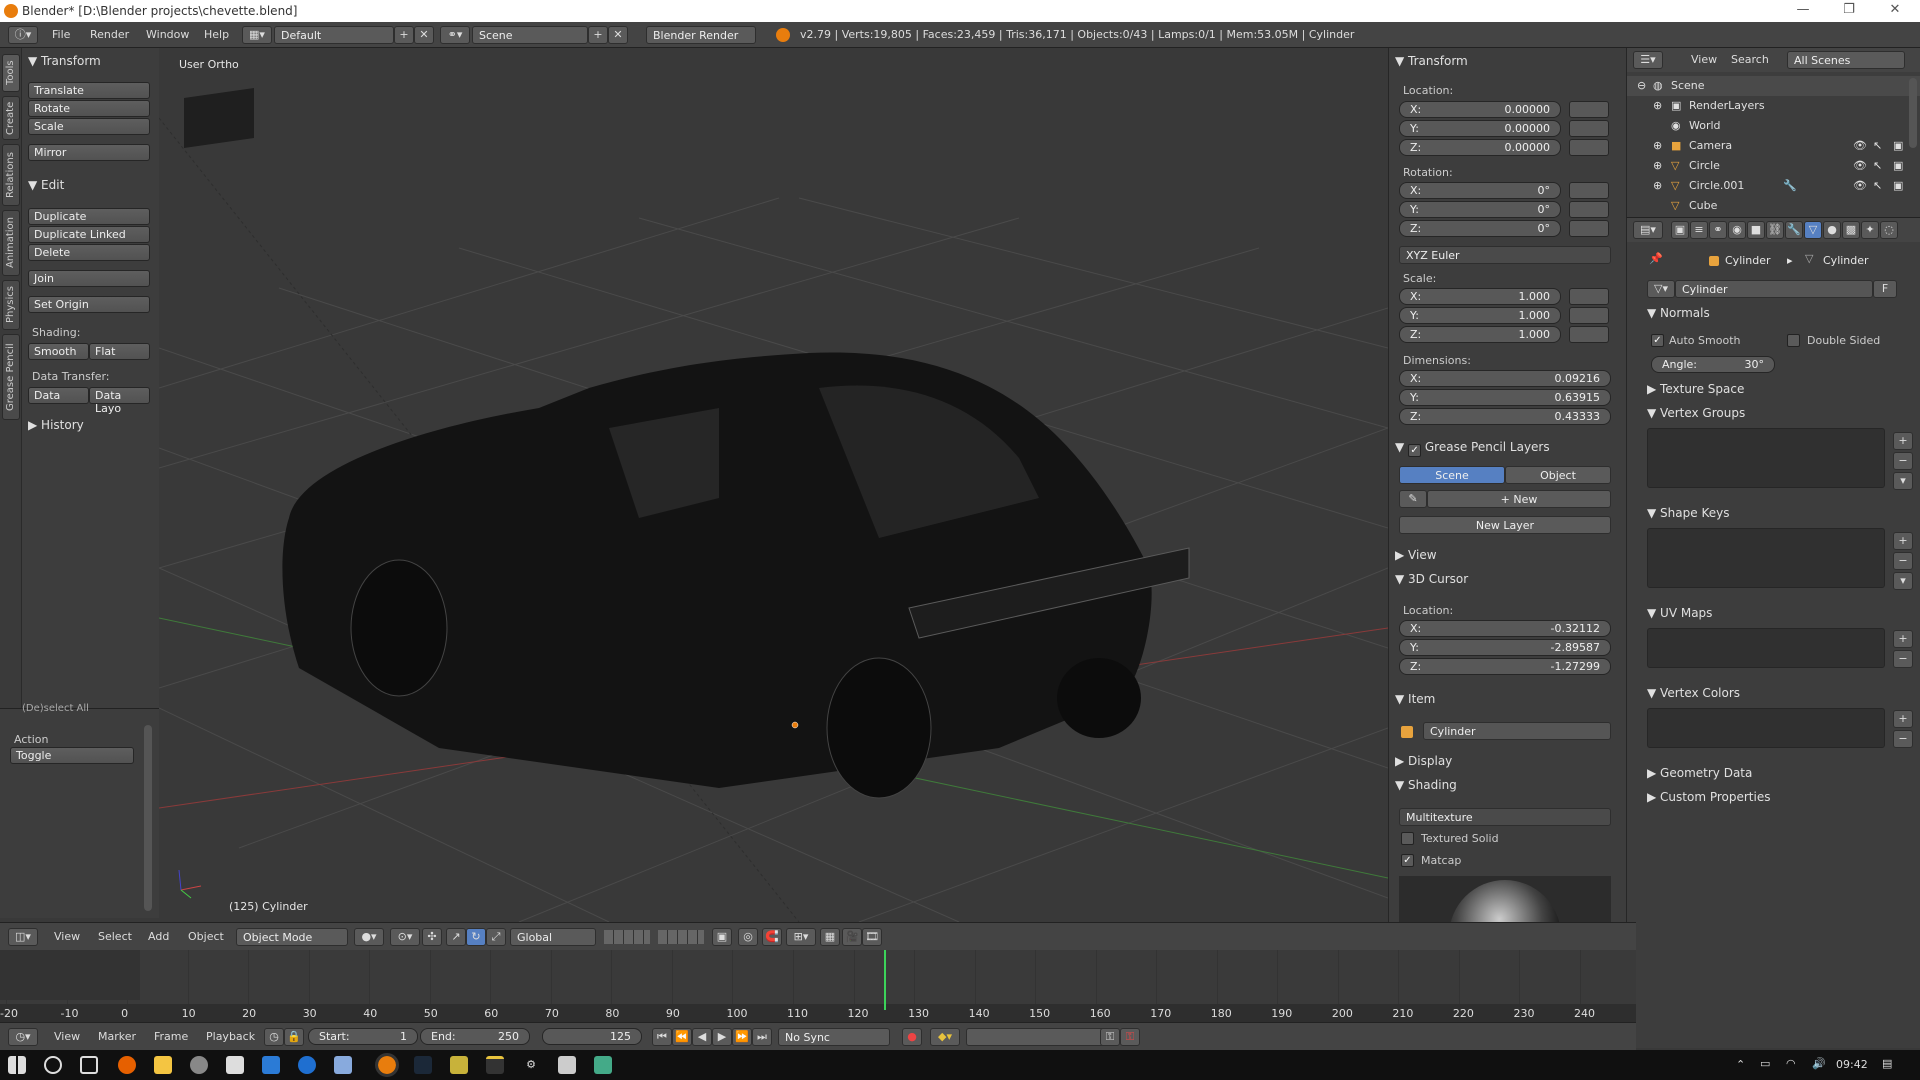 Image resolution: width=1920 pixels, height=1080 pixels. What do you see at coordinates (1657, 340) in the screenshot?
I see `auto-smooth-checkbox: ✓` at bounding box center [1657, 340].